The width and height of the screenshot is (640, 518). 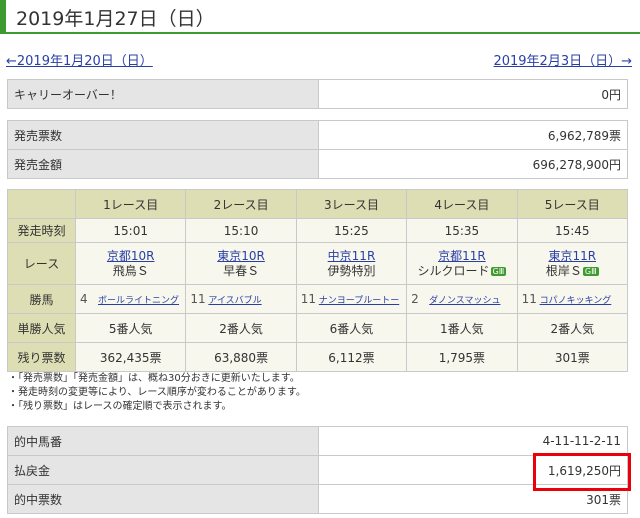 What do you see at coordinates (130, 270) in the screenshot?
I see `race-name: 飛鳥Ｓ` at bounding box center [130, 270].